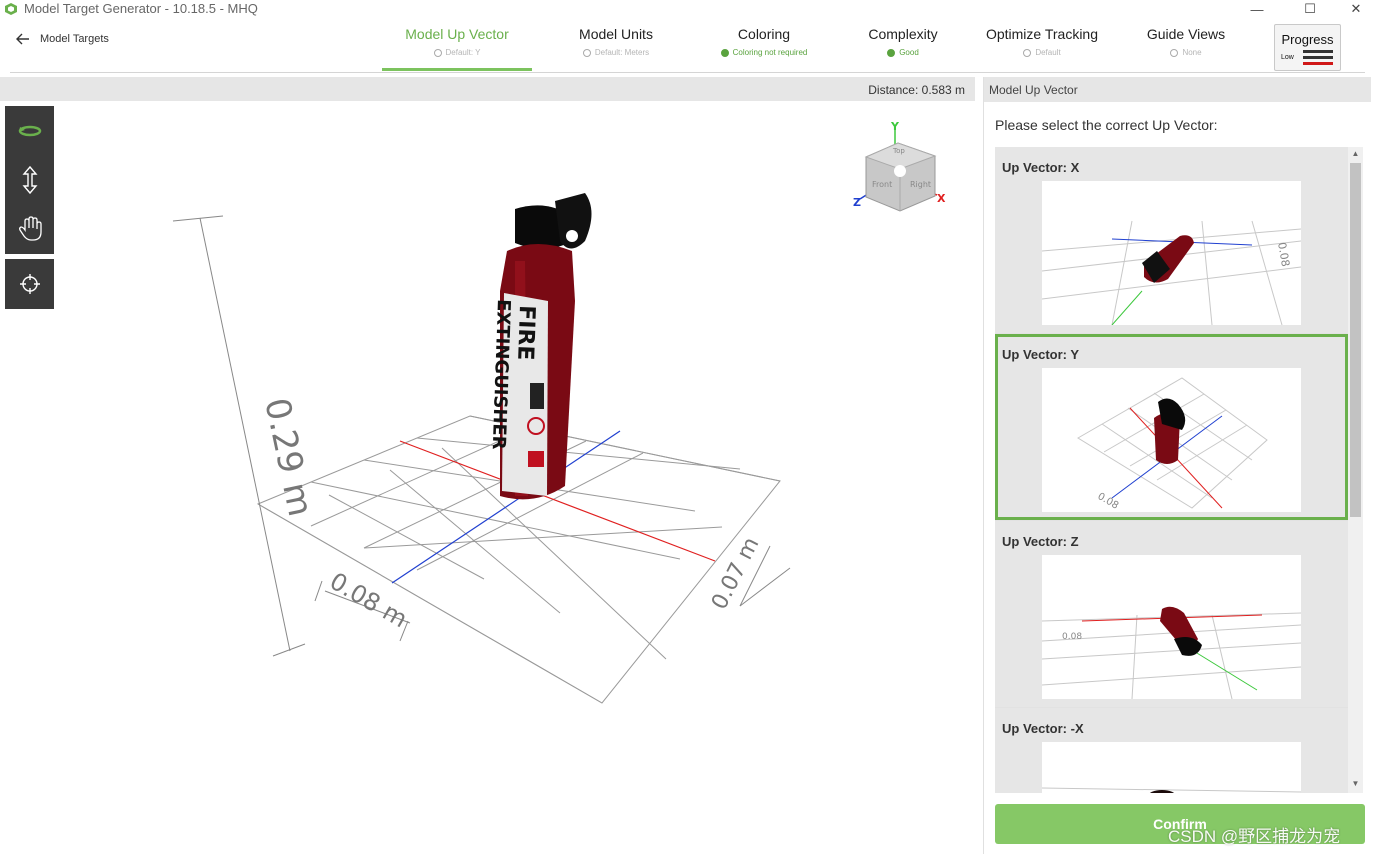  I want to click on width-measure-label: 0.08 m, so click(368, 600).